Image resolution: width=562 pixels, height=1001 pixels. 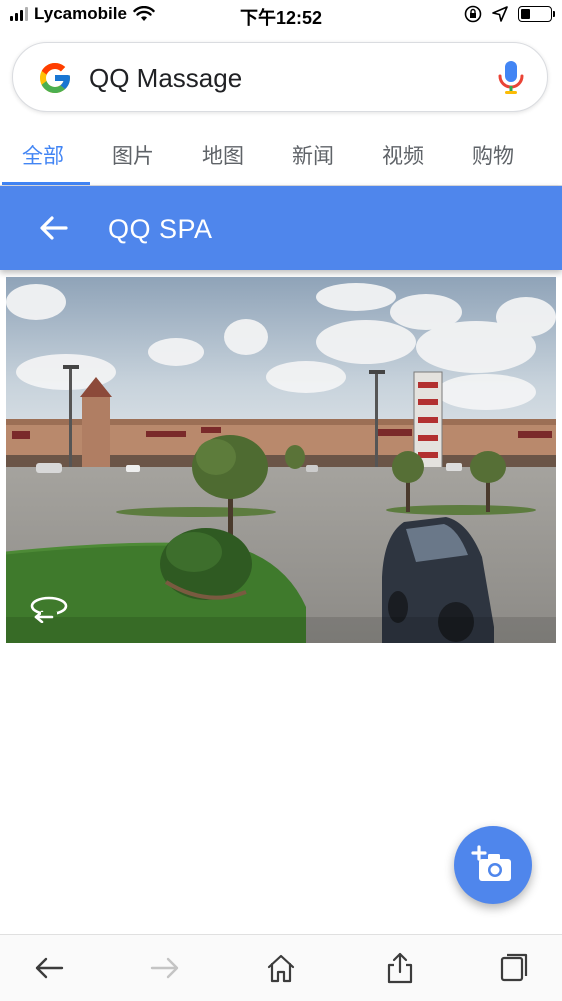 I want to click on browser-toolbar, so click(x=281, y=967).